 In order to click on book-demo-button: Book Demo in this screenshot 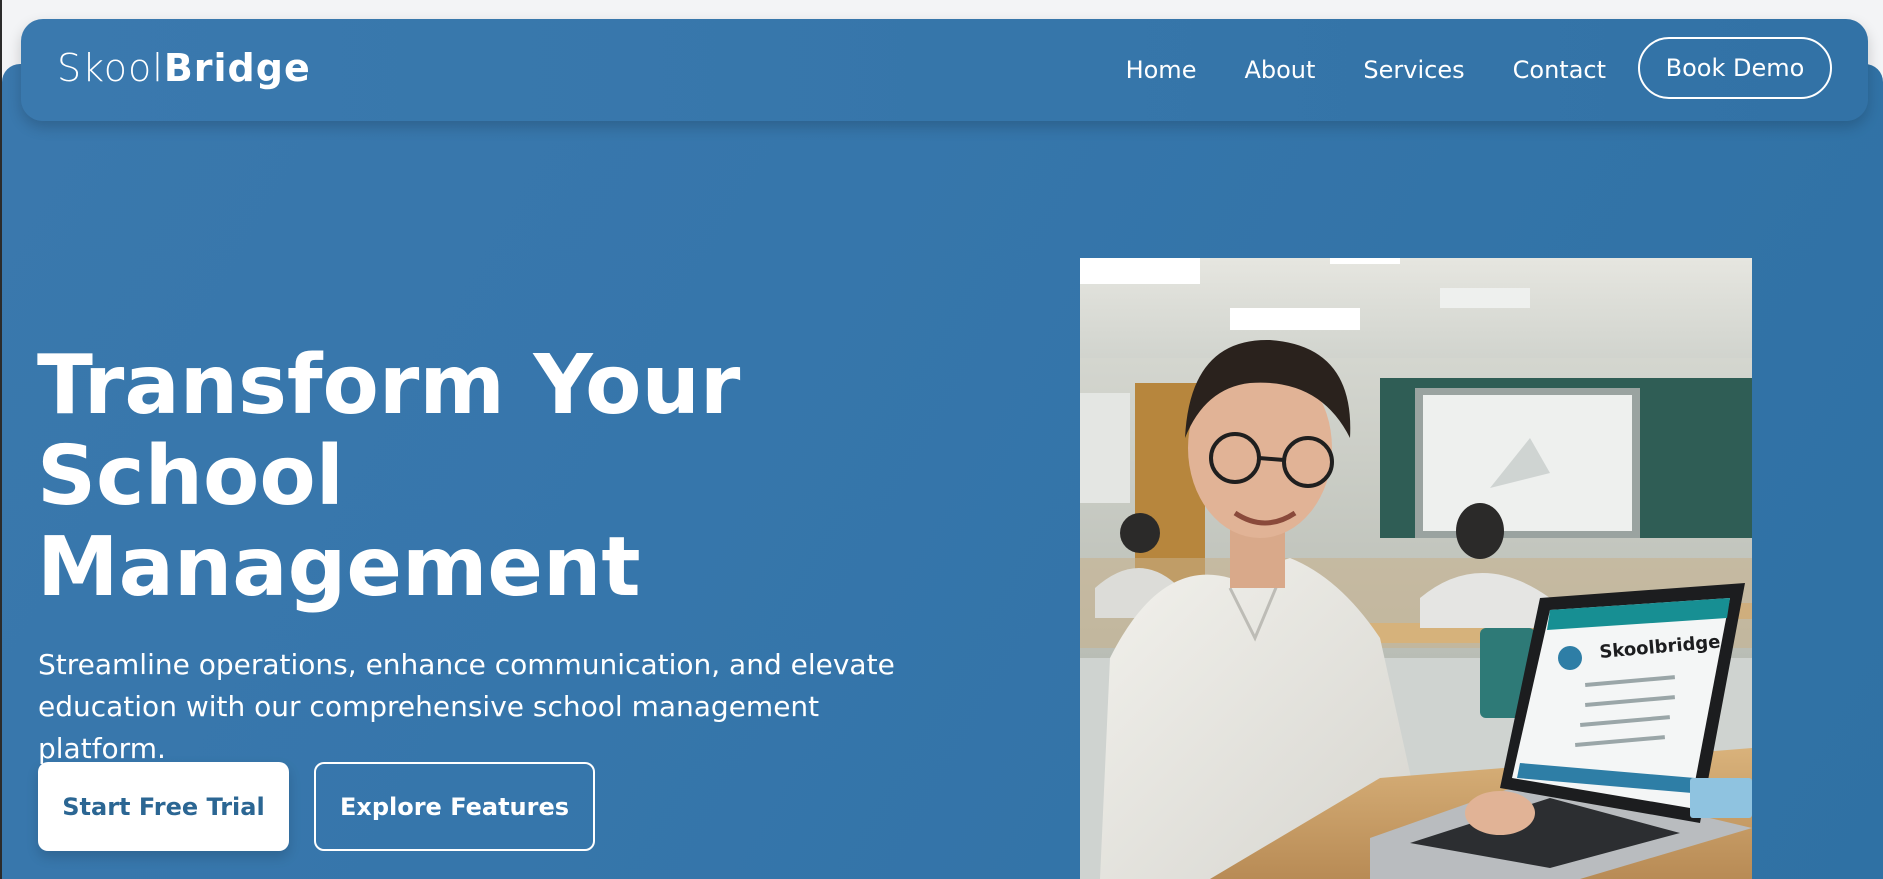, I will do `click(1735, 68)`.